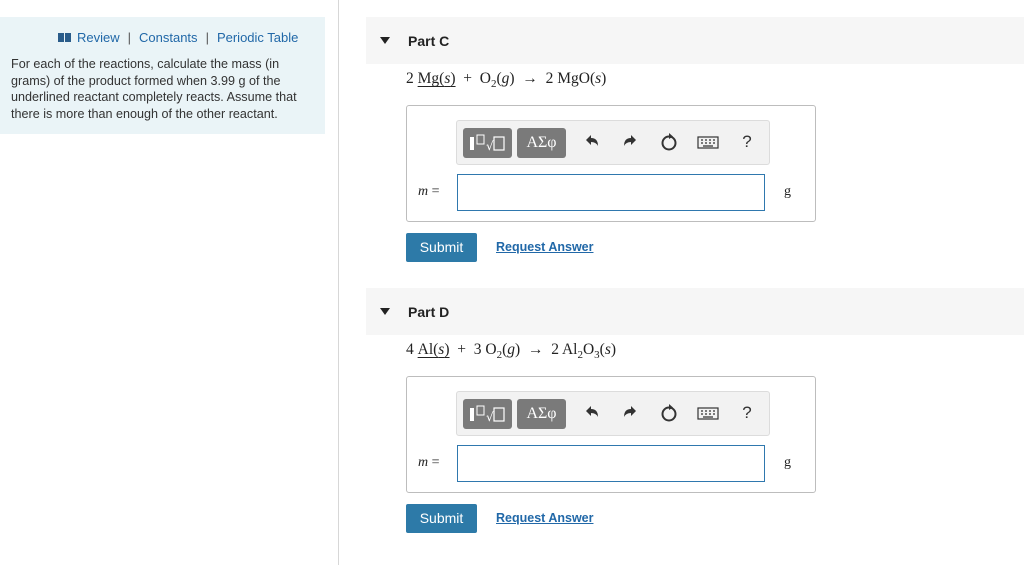 Image resolution: width=1024 pixels, height=565 pixels. I want to click on part-d-answer-box: √ ΑΣφ ? m = g, so click(611, 434).